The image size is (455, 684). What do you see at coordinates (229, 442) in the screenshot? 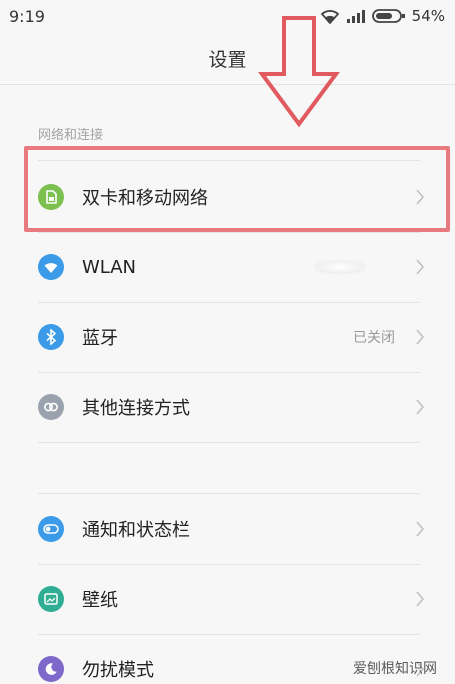
I see `row-divider` at bounding box center [229, 442].